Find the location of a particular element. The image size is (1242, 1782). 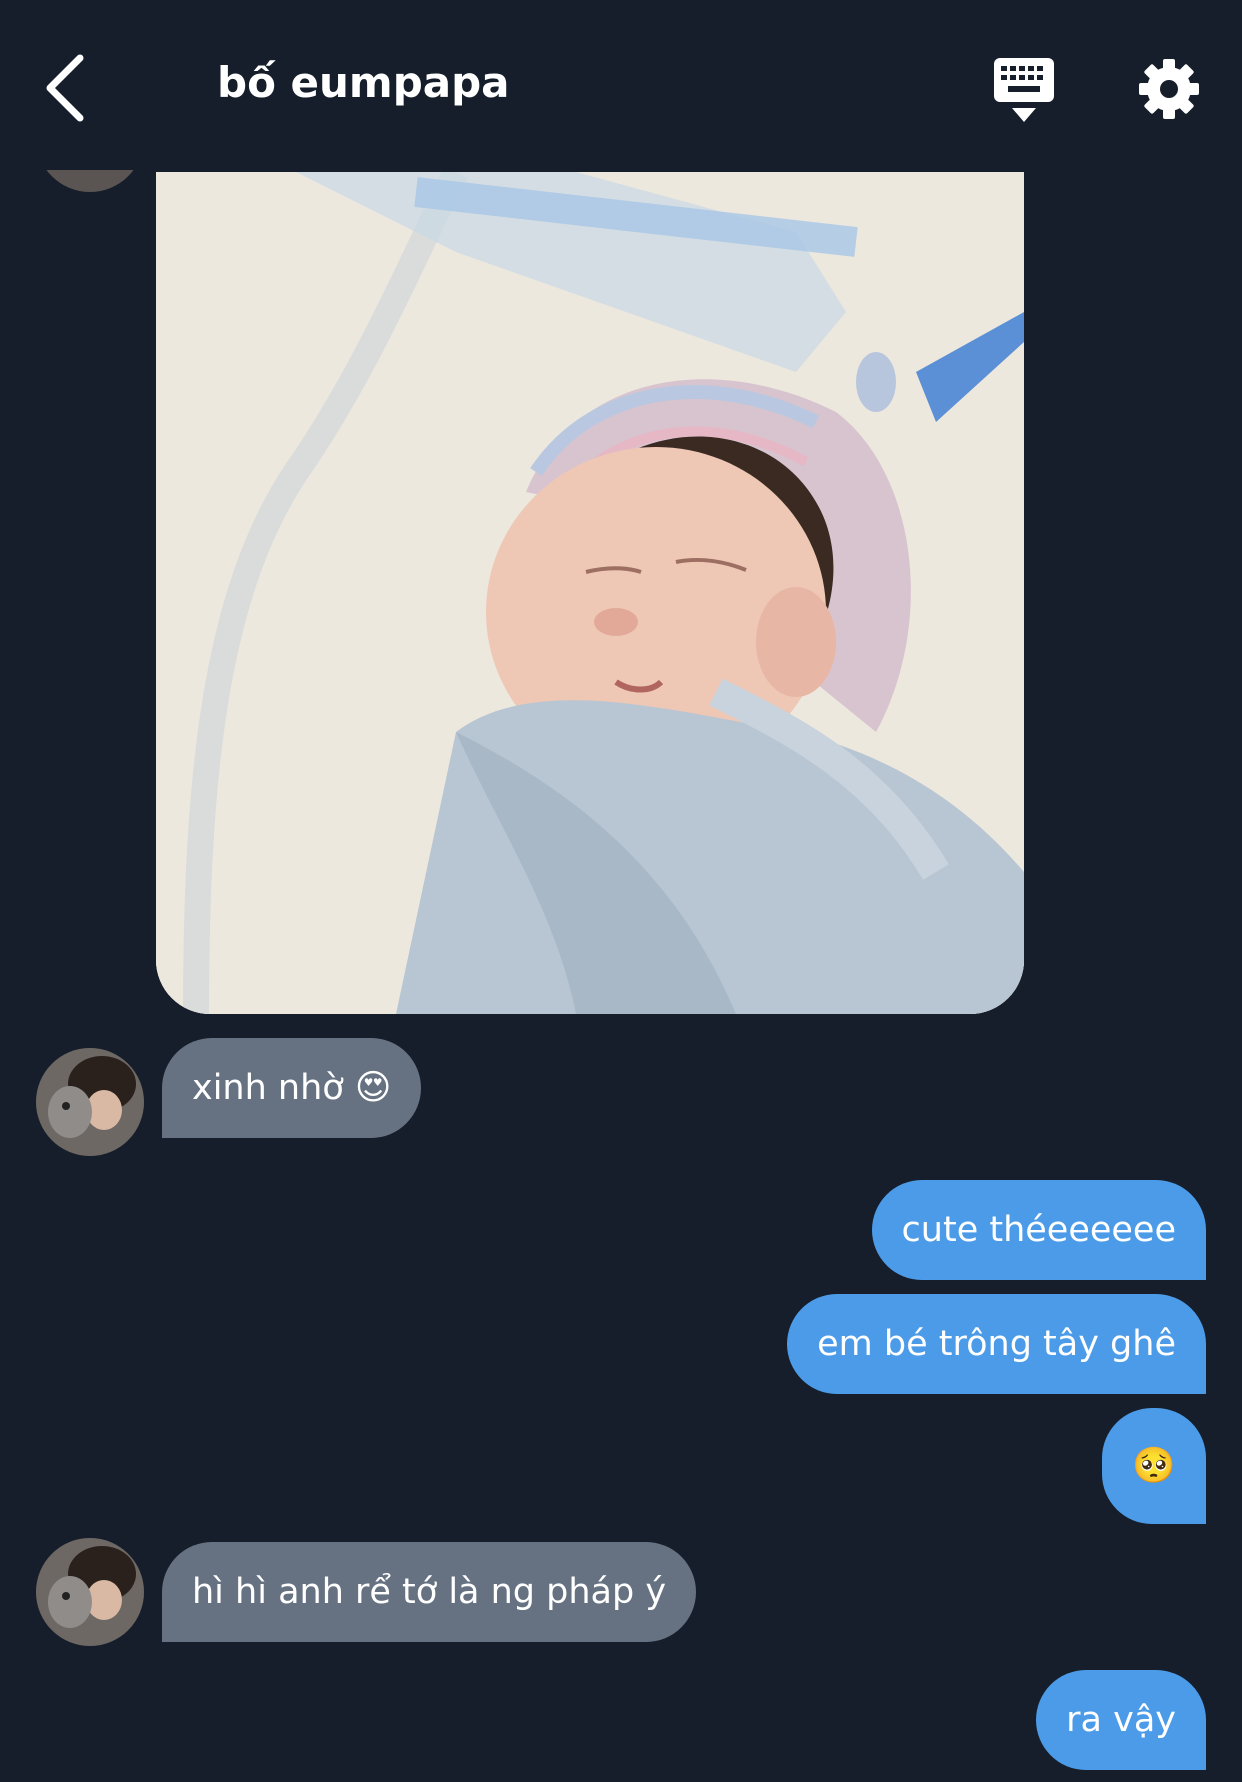

message-text: cute théeeeeee is located at coordinates (1038, 1230).